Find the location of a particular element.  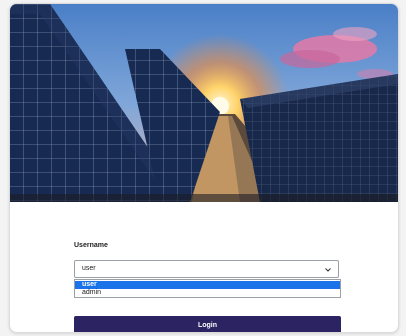

username-dropdown: user admin is located at coordinates (207, 288).